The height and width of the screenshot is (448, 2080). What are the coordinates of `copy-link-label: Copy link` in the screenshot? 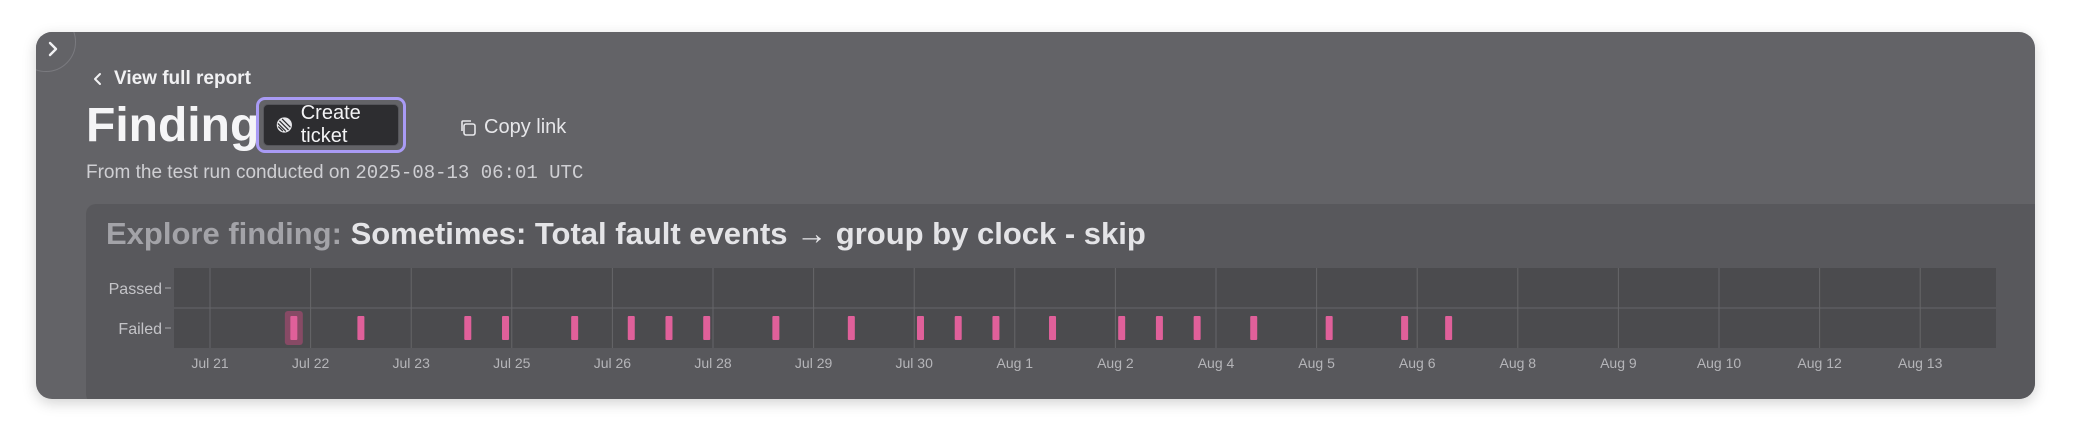 It's located at (525, 127).